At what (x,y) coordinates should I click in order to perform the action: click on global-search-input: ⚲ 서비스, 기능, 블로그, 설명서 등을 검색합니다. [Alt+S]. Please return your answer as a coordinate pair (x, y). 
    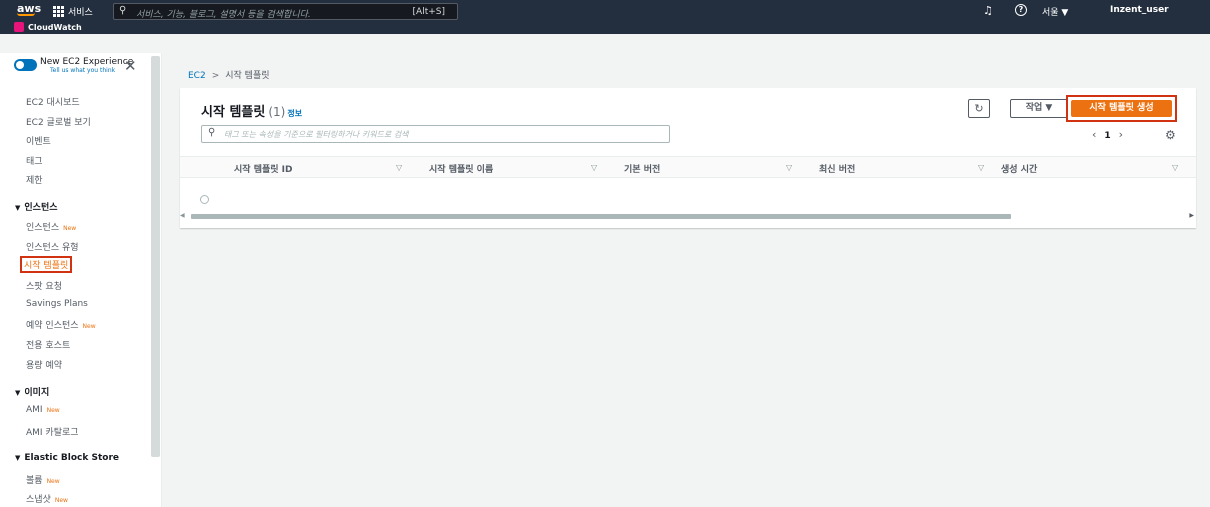
    Looking at the image, I should click on (285, 11).